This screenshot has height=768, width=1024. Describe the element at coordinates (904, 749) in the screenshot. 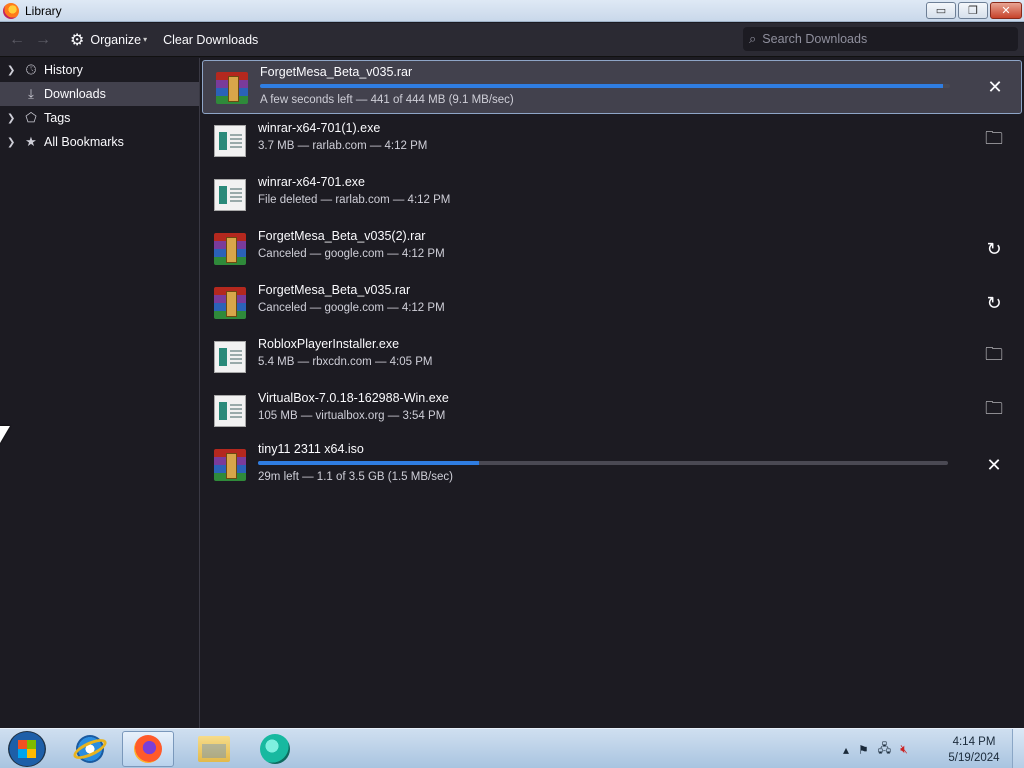

I see `volume-muted-icon: 🔇︎` at that location.